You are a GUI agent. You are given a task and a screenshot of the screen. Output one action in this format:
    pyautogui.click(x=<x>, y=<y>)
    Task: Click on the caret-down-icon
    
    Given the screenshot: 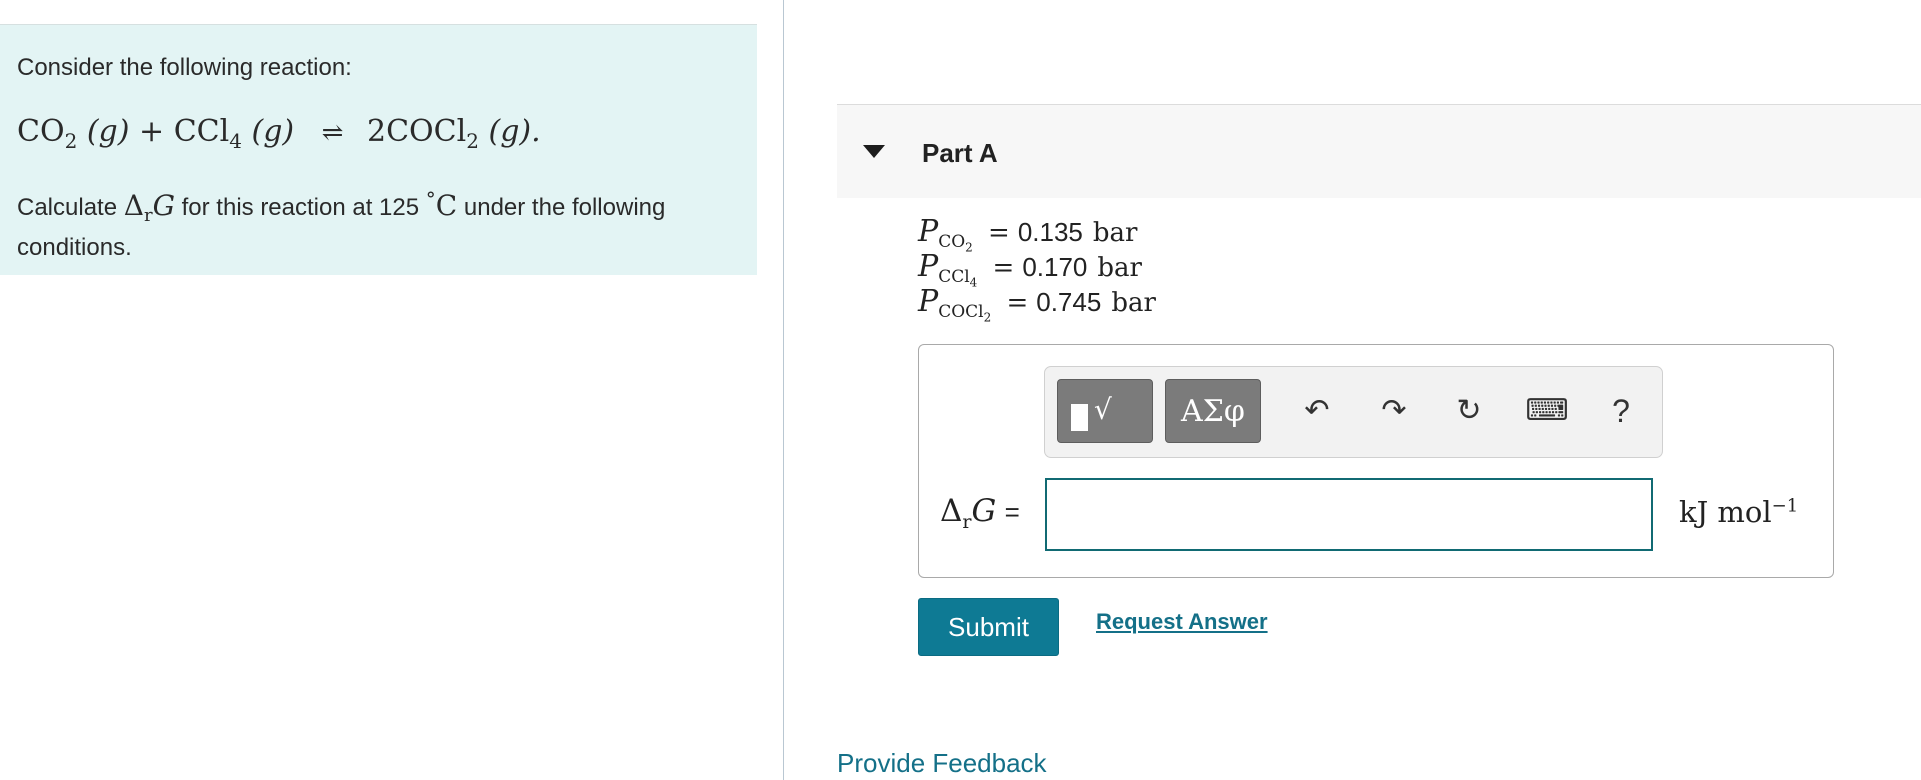 What is the action you would take?
    pyautogui.click(x=874, y=151)
    